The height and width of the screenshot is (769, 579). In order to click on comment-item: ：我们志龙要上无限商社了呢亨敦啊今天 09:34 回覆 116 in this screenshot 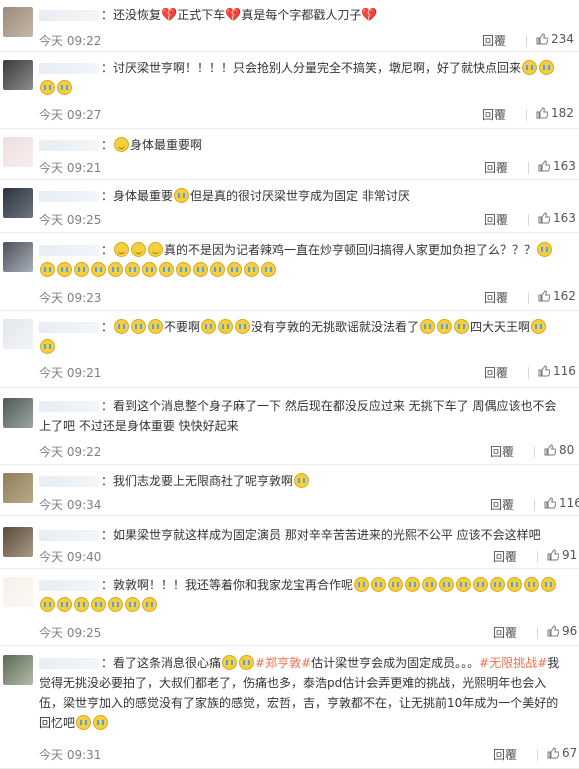, I will do `click(289, 490)`.